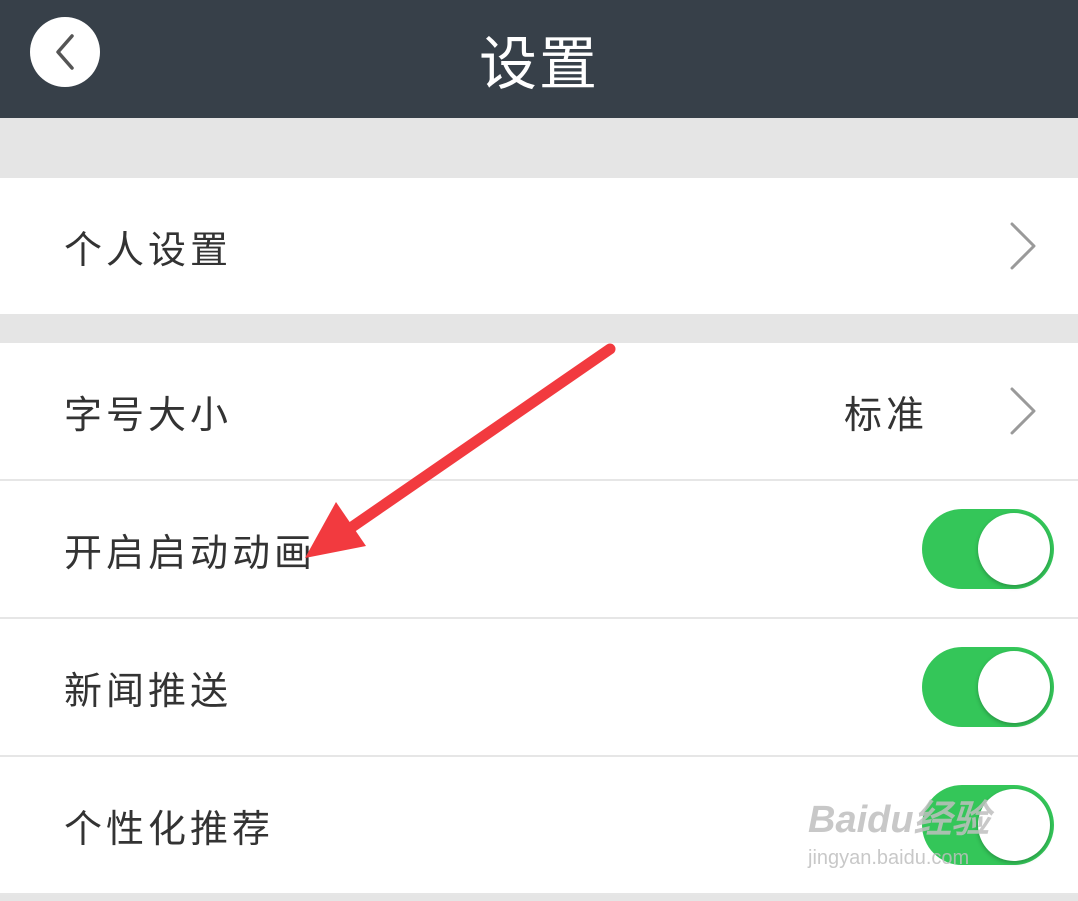 The image size is (1078, 901). What do you see at coordinates (899, 819) in the screenshot?
I see `watermark-brand: Baidu经验` at bounding box center [899, 819].